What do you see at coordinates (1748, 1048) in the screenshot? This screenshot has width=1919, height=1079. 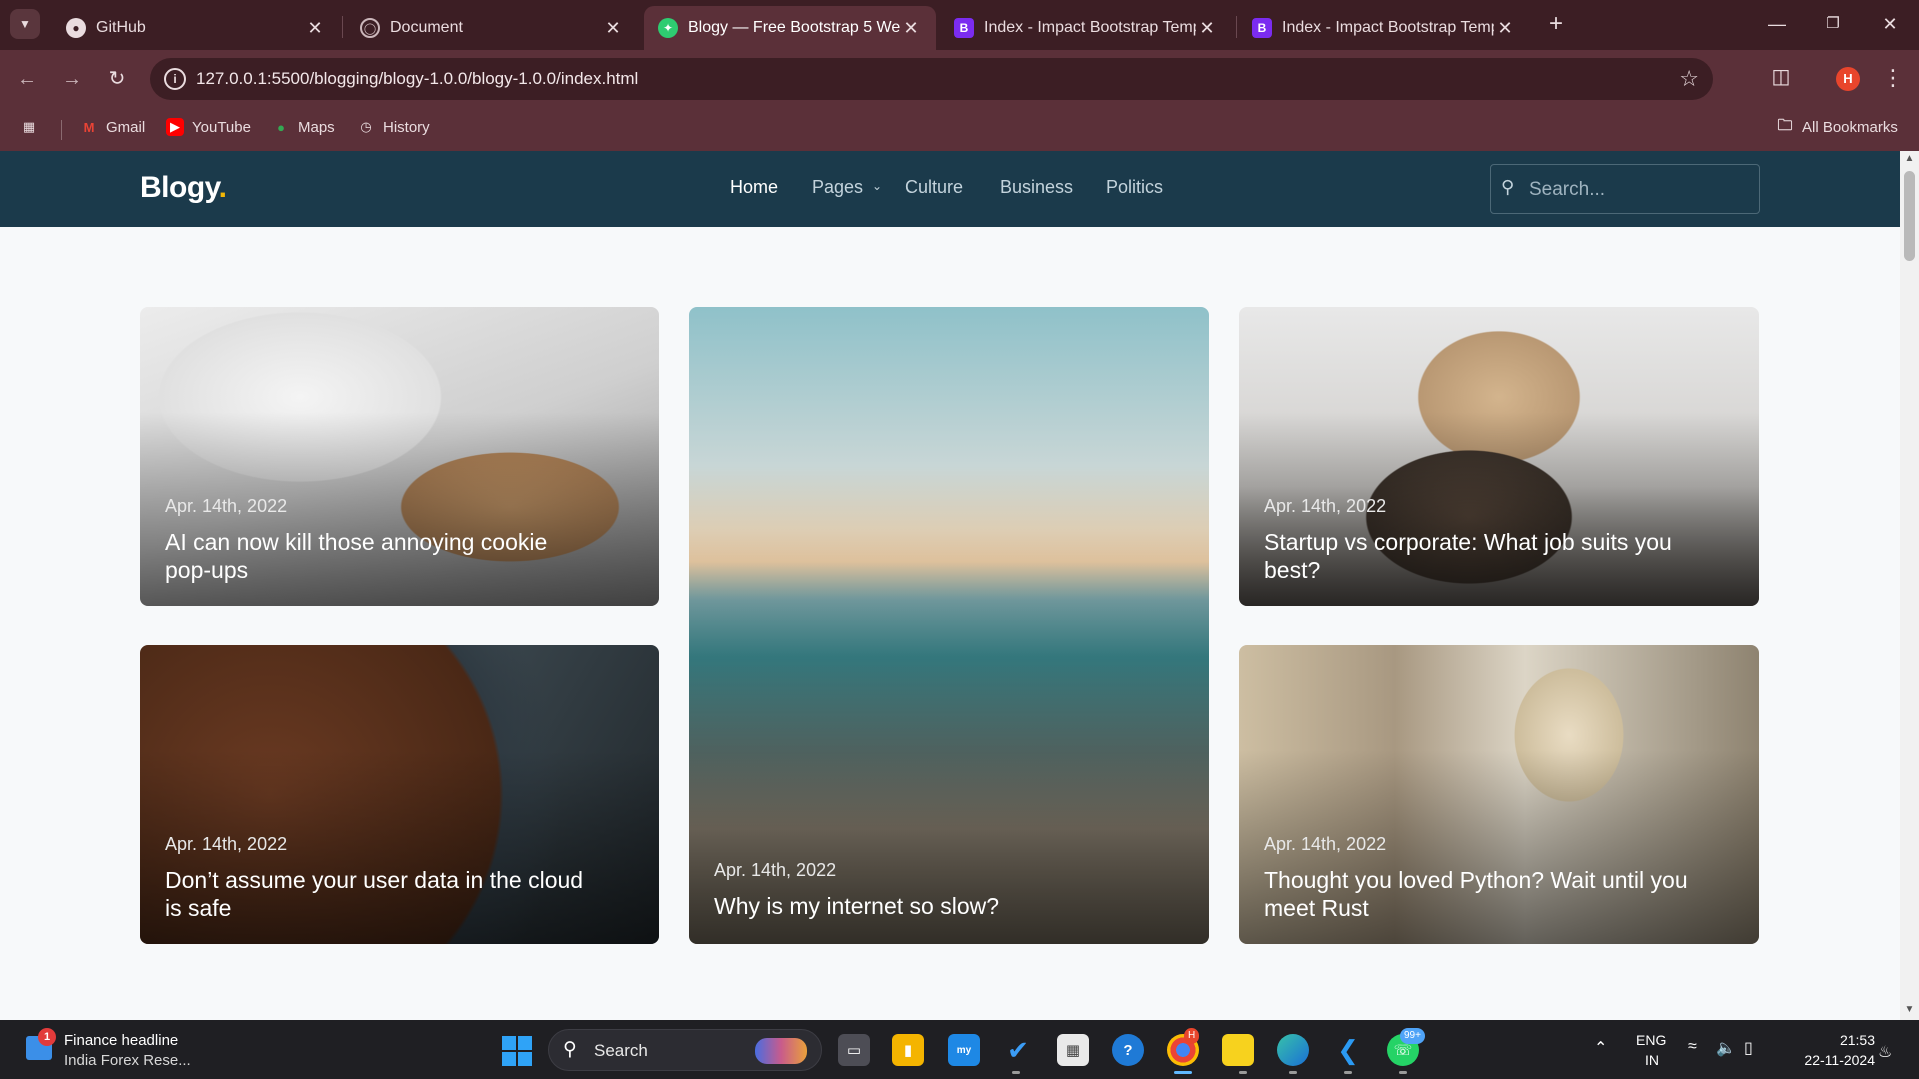 I see `battery-icon: ▯` at bounding box center [1748, 1048].